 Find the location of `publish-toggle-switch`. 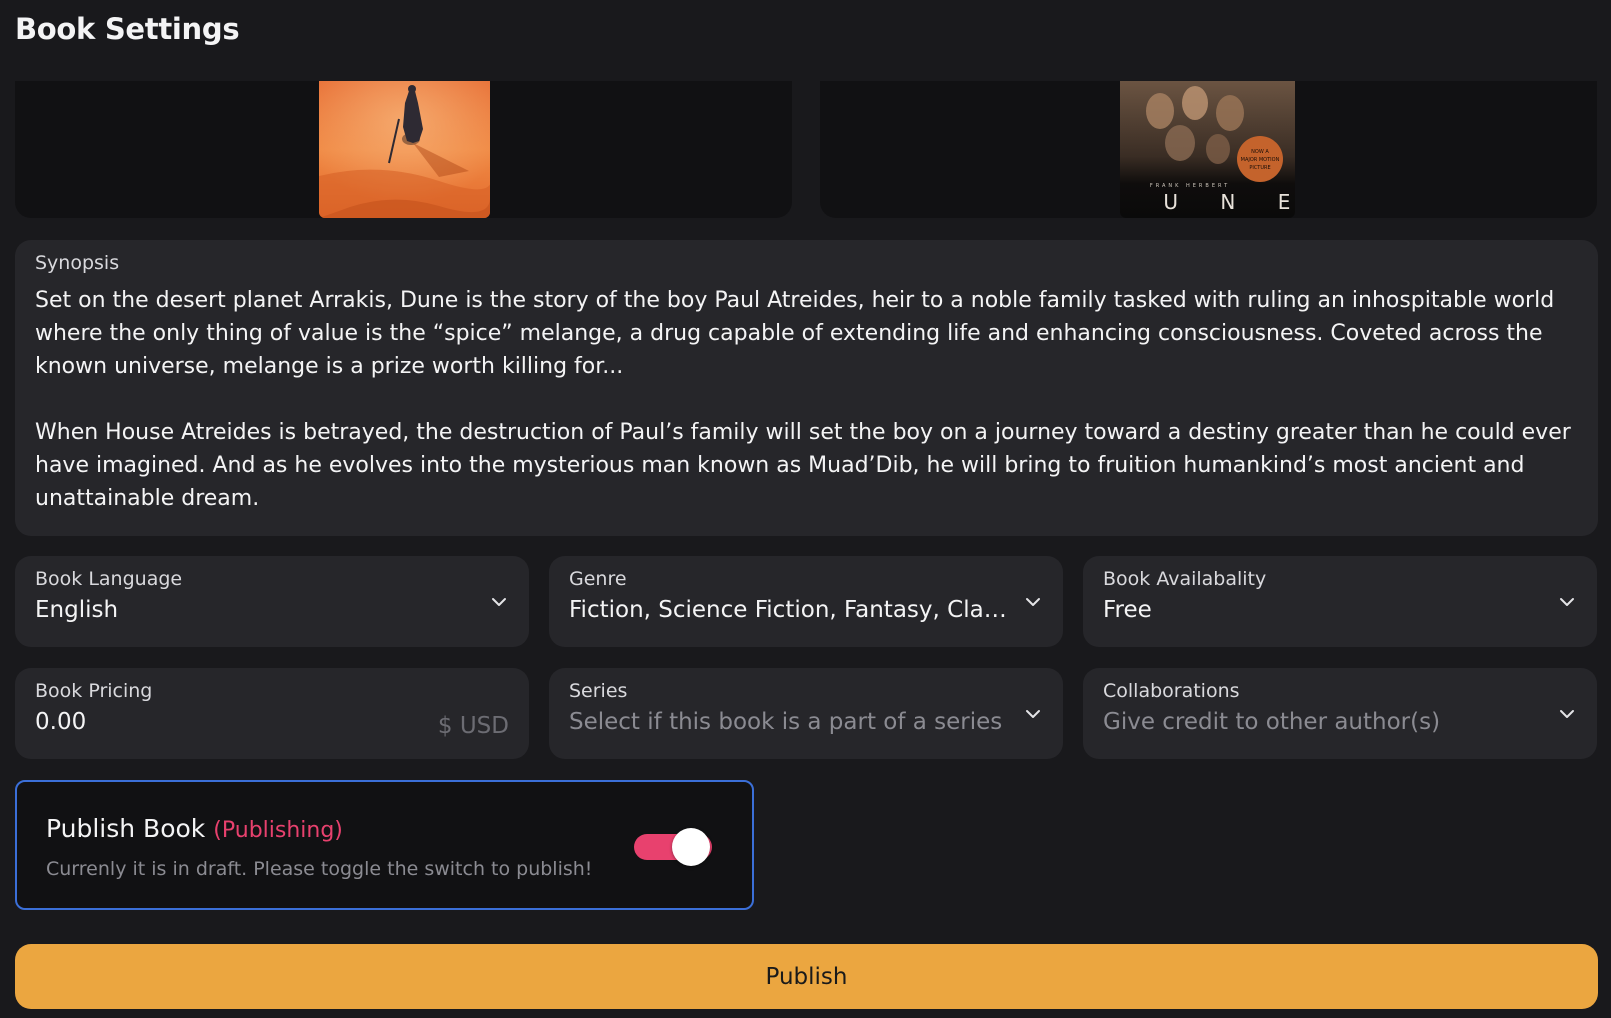

publish-toggle-switch is located at coordinates (674, 847).